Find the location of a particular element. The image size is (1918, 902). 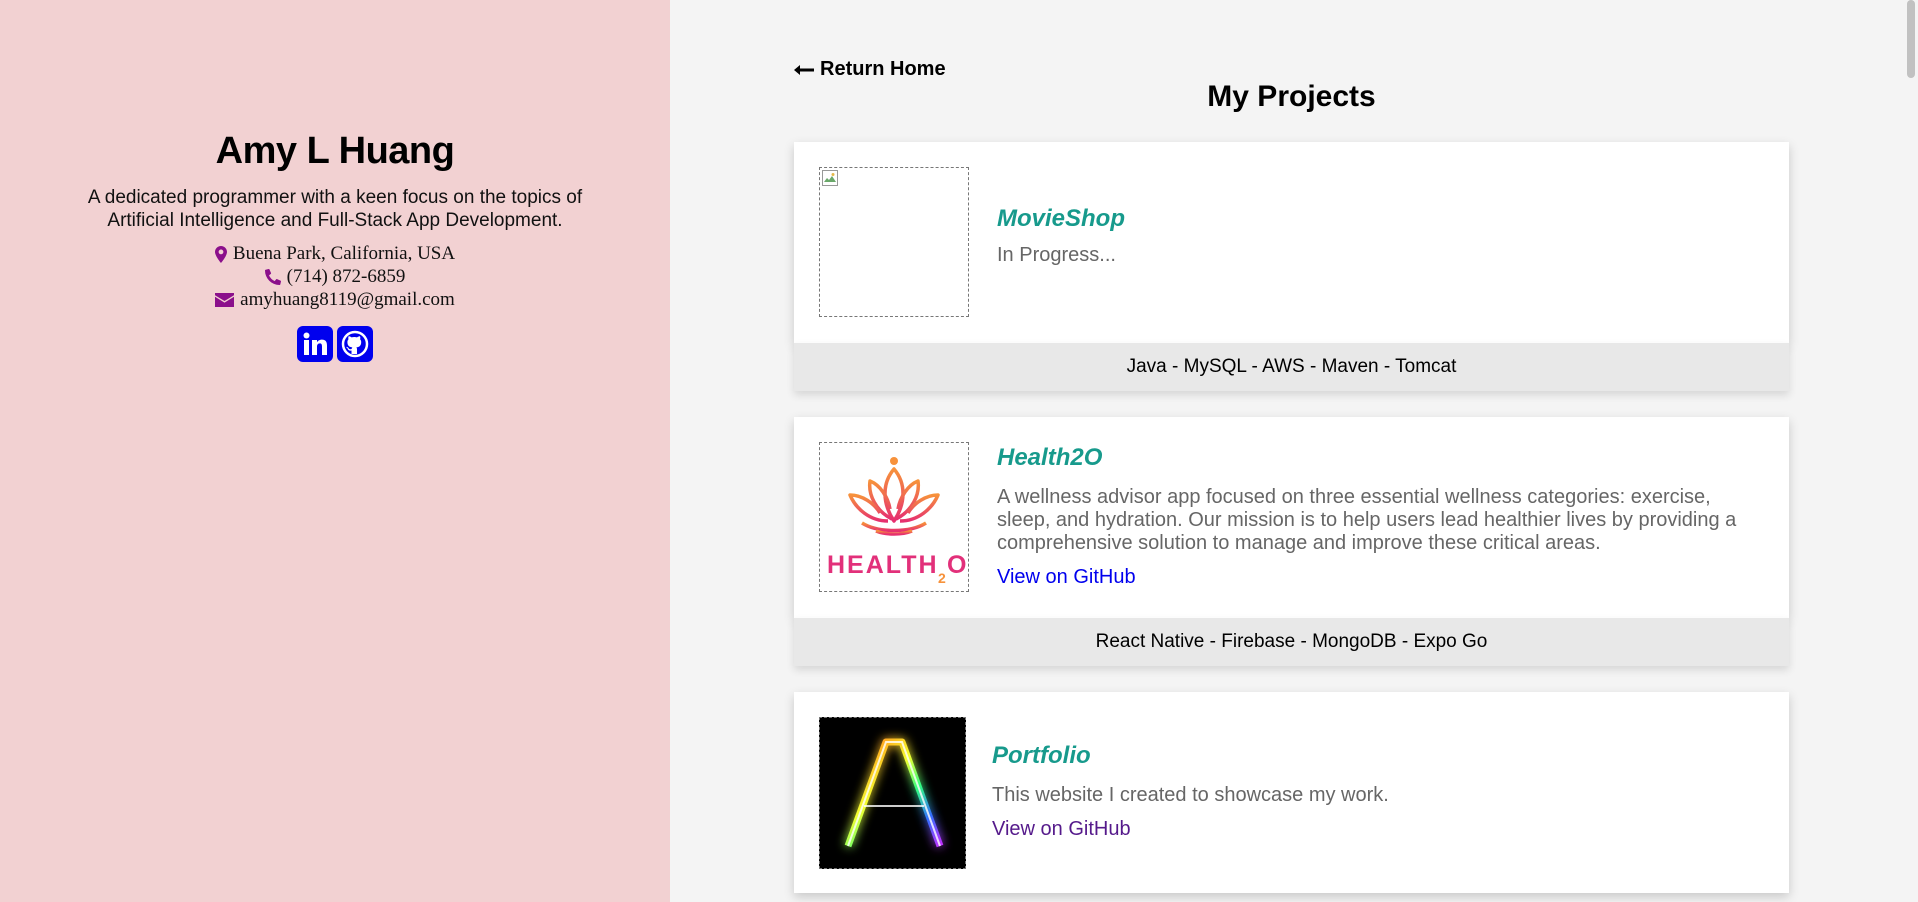

neon-letter-a-icon is located at coordinates (894, 793).